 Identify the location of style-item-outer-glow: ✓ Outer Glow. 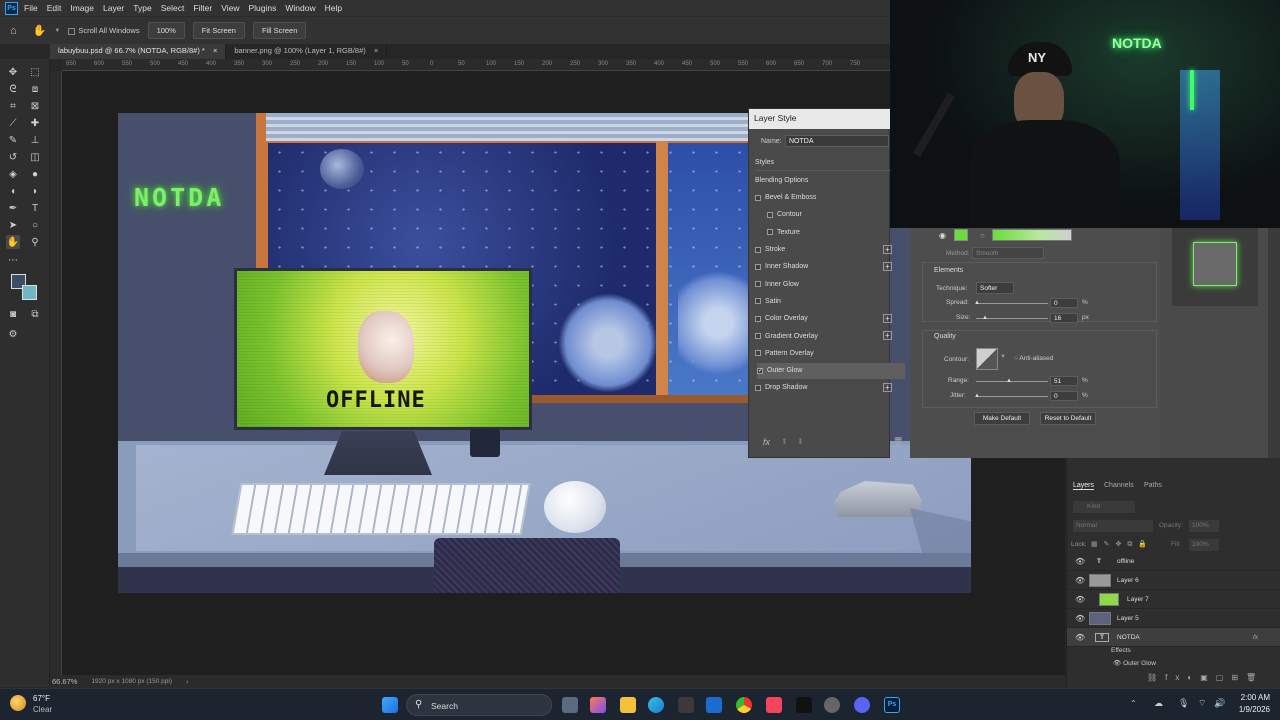
(831, 370).